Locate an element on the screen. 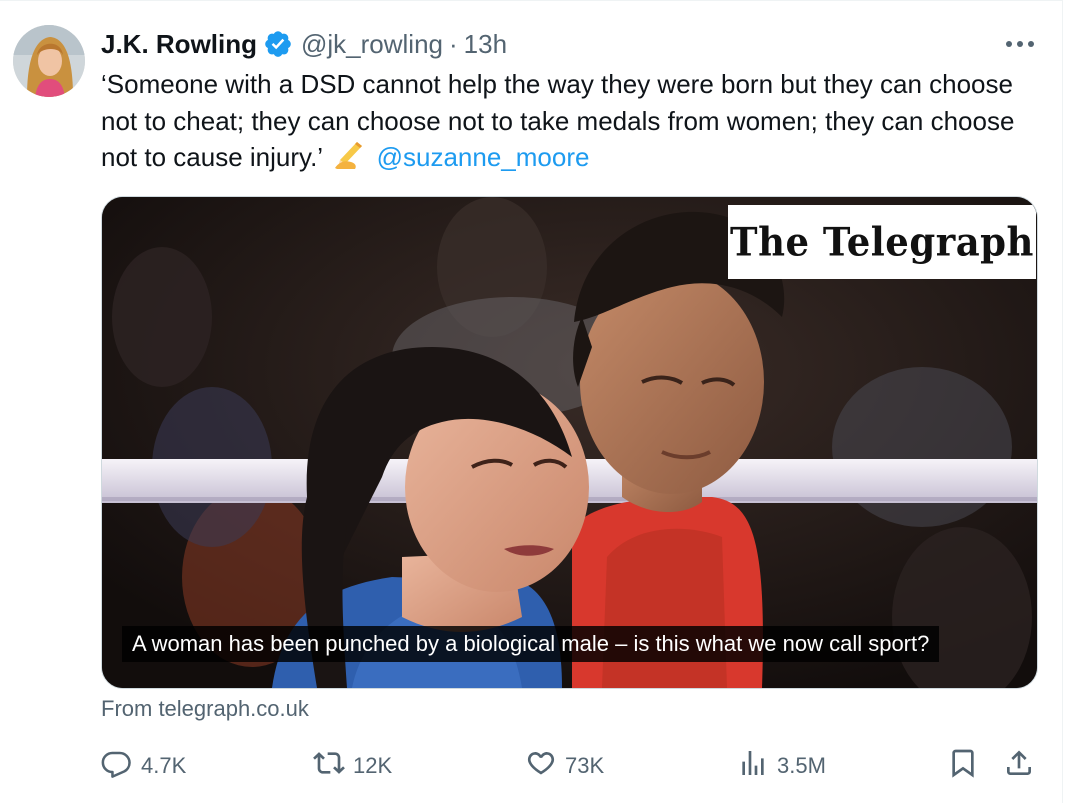  views-button: 3.5M is located at coordinates (781, 766).